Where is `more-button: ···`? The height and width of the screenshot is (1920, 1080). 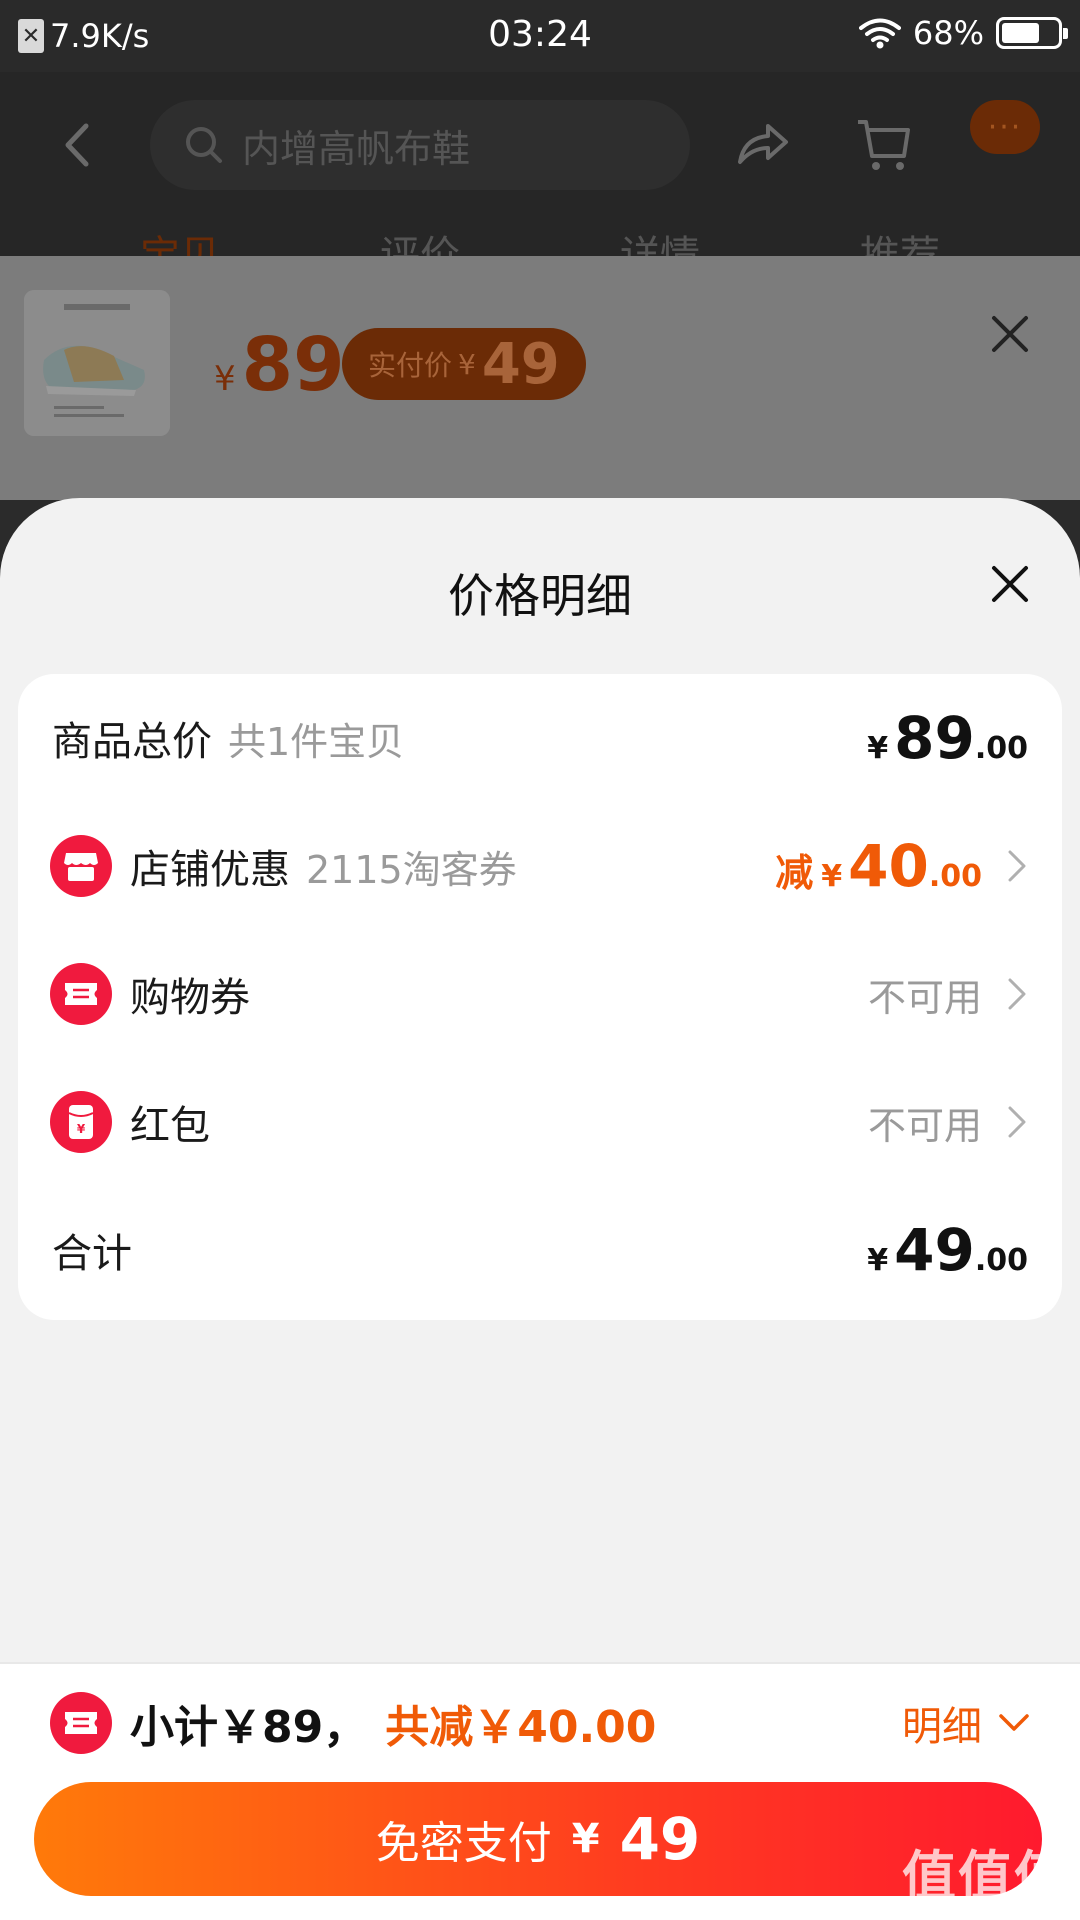
more-button: ··· is located at coordinates (1005, 127).